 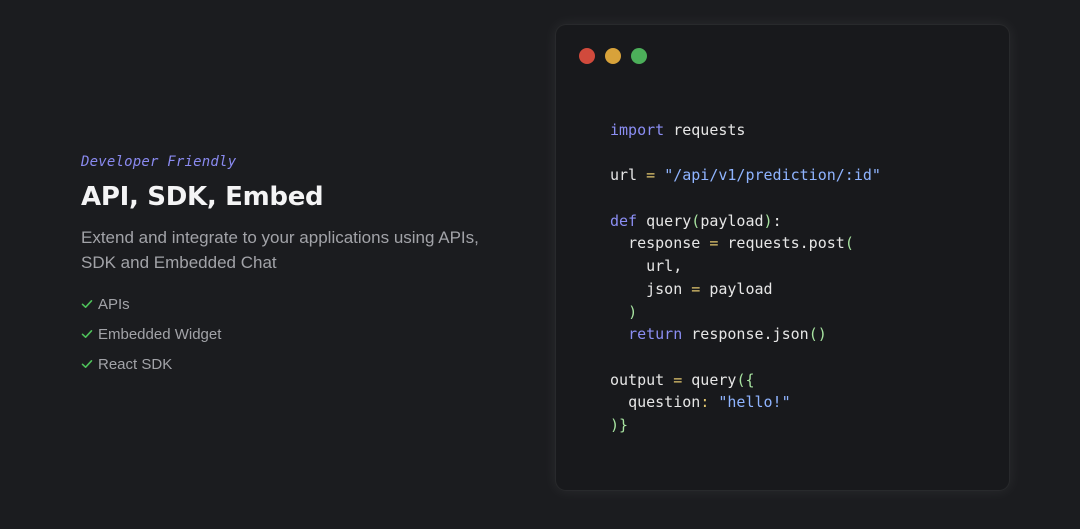 What do you see at coordinates (642, 379) in the screenshot?
I see `code-token: output` at bounding box center [642, 379].